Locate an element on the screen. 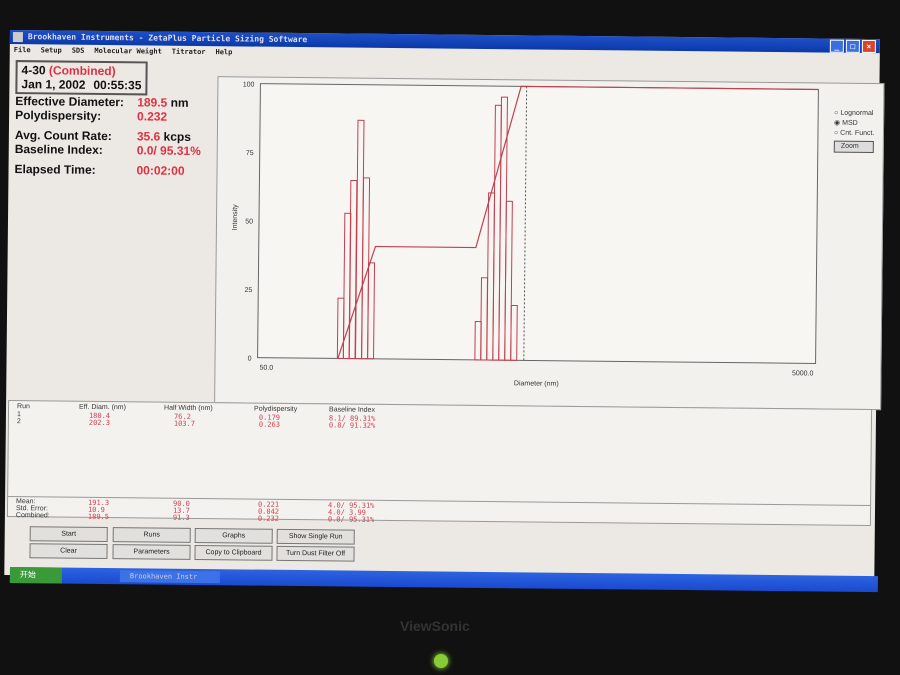 This screenshot has width=900, height=675. col-half-width: Half Width (nm) is located at coordinates (188, 408).